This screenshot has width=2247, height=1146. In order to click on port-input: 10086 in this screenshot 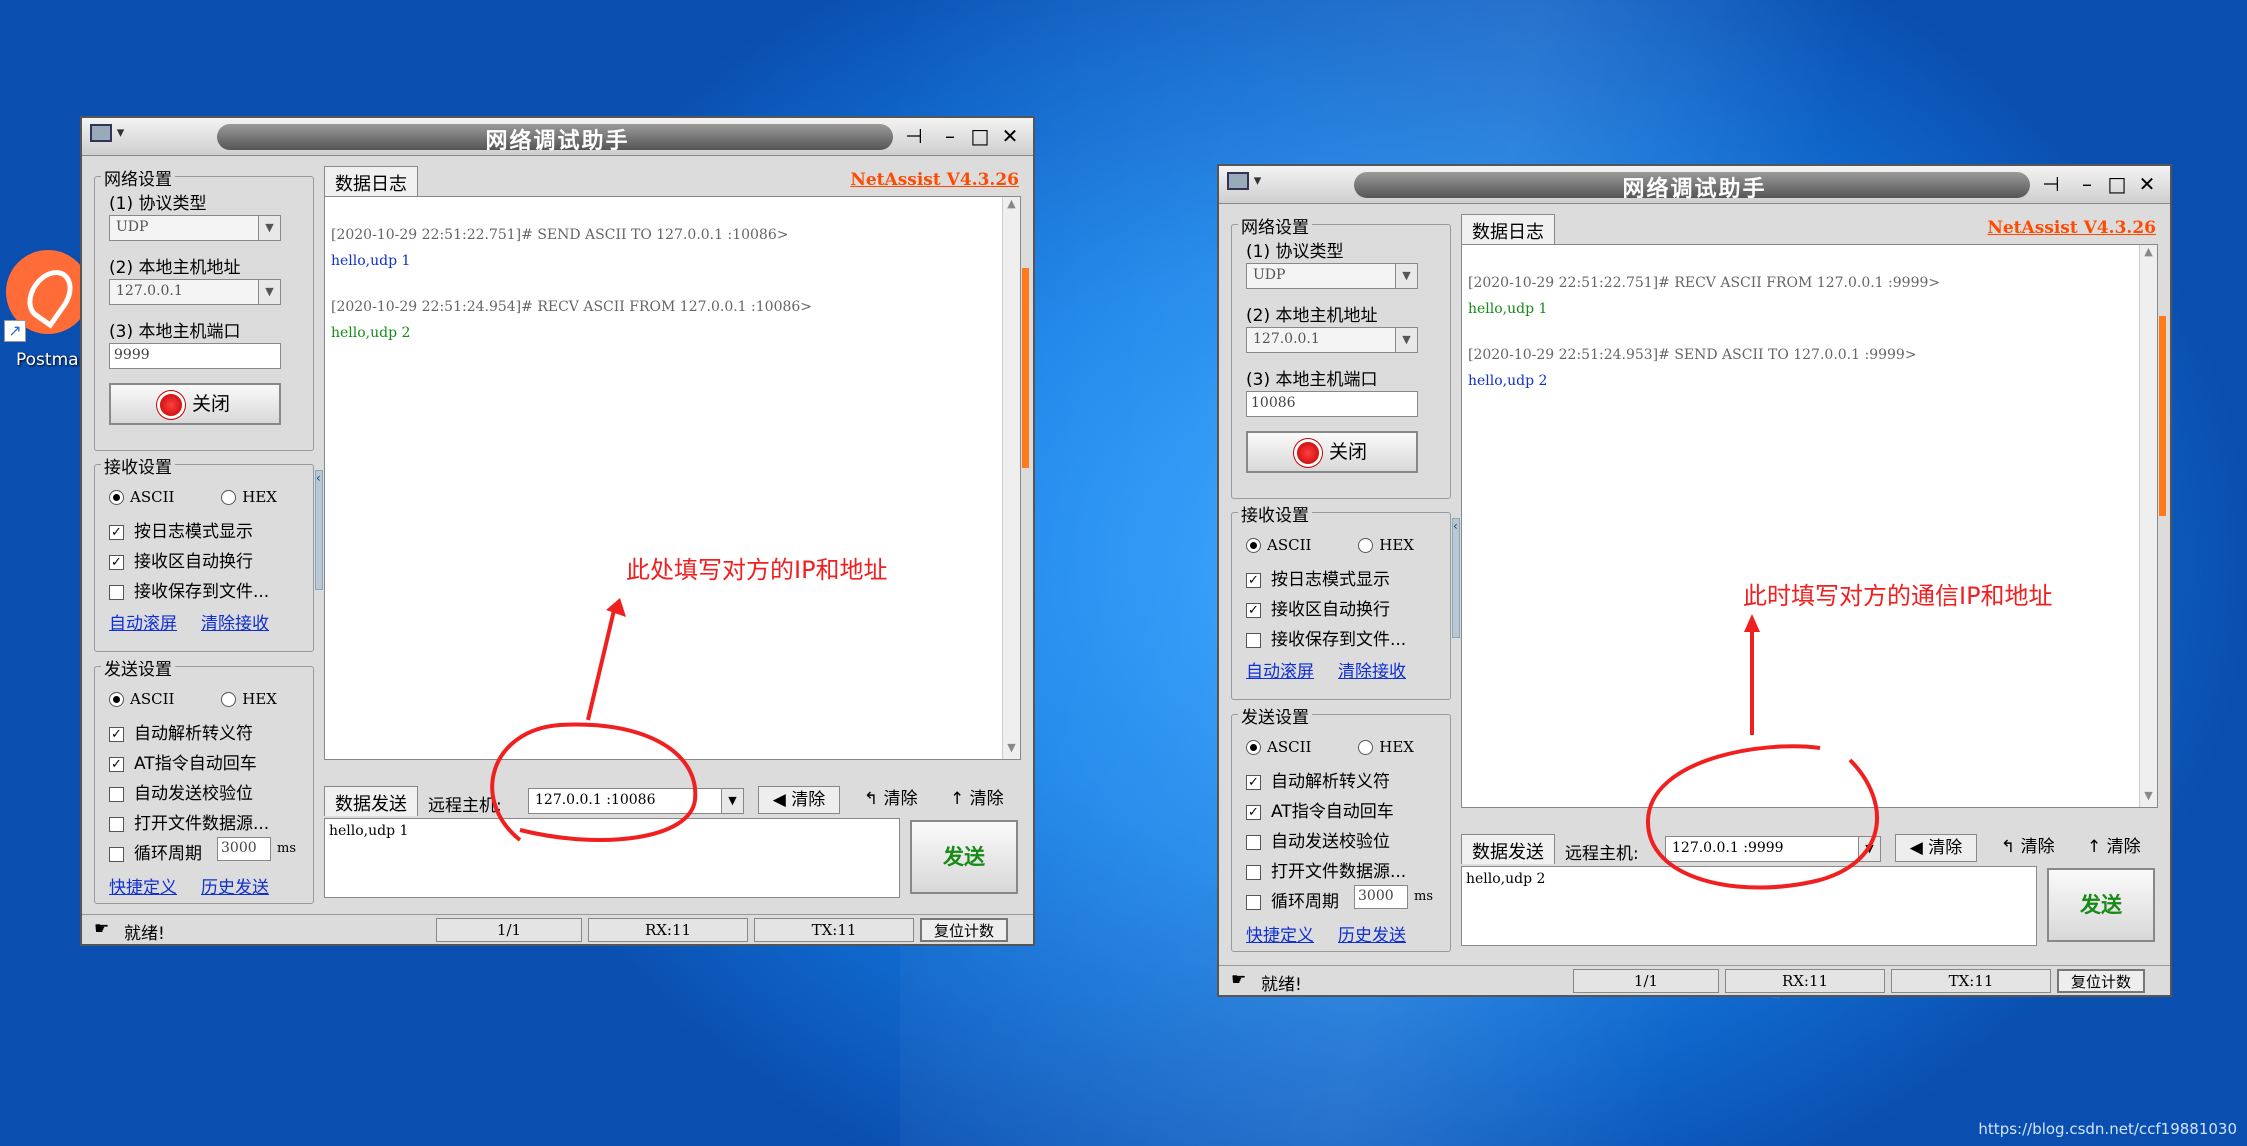, I will do `click(1332, 404)`.